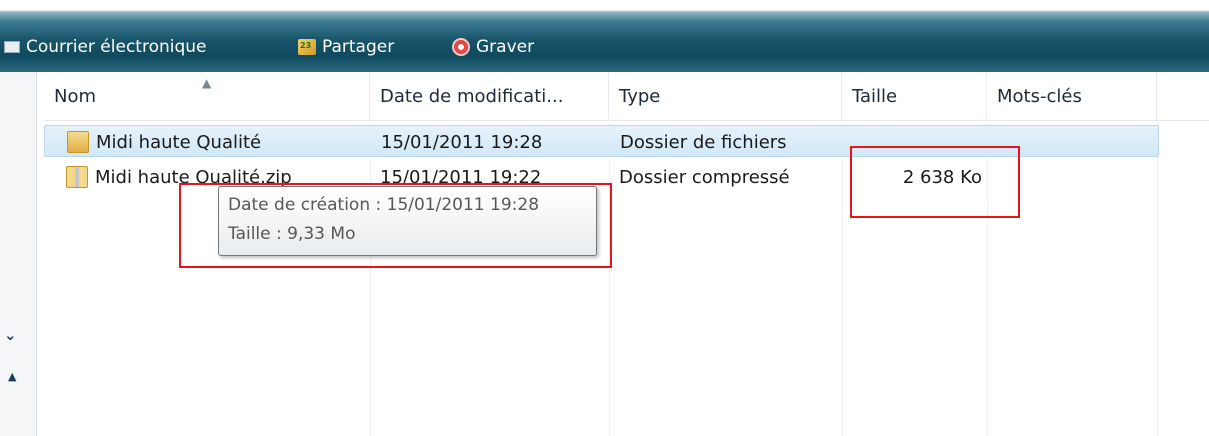 This screenshot has height=436, width=1209. Describe the element at coordinates (307, 47) in the screenshot. I see `share-icon: 23` at that location.